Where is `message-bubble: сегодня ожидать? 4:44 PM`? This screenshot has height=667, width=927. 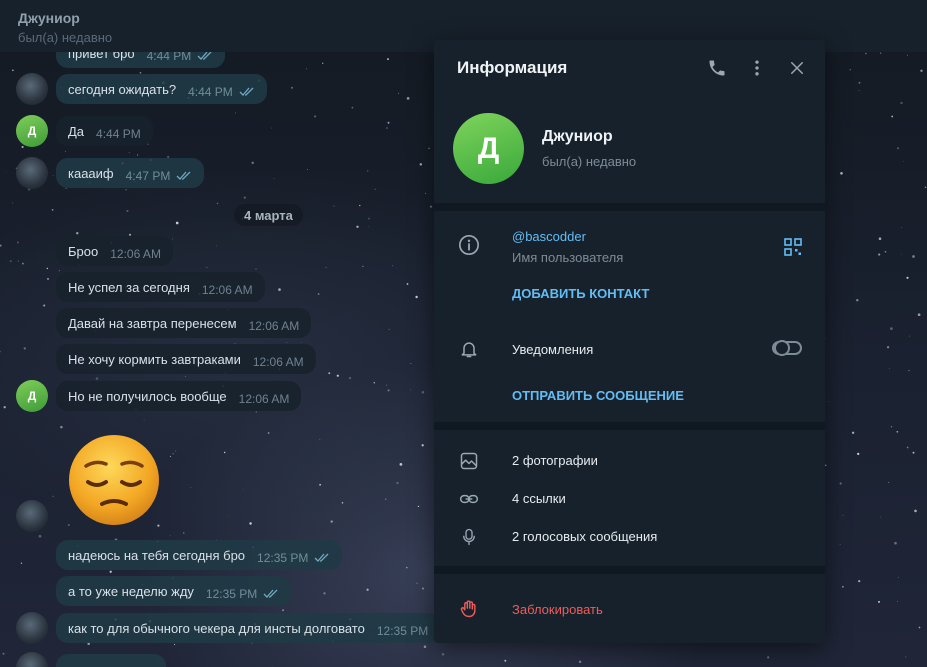 message-bubble: сегодня ожидать? 4:44 PM is located at coordinates (161, 89).